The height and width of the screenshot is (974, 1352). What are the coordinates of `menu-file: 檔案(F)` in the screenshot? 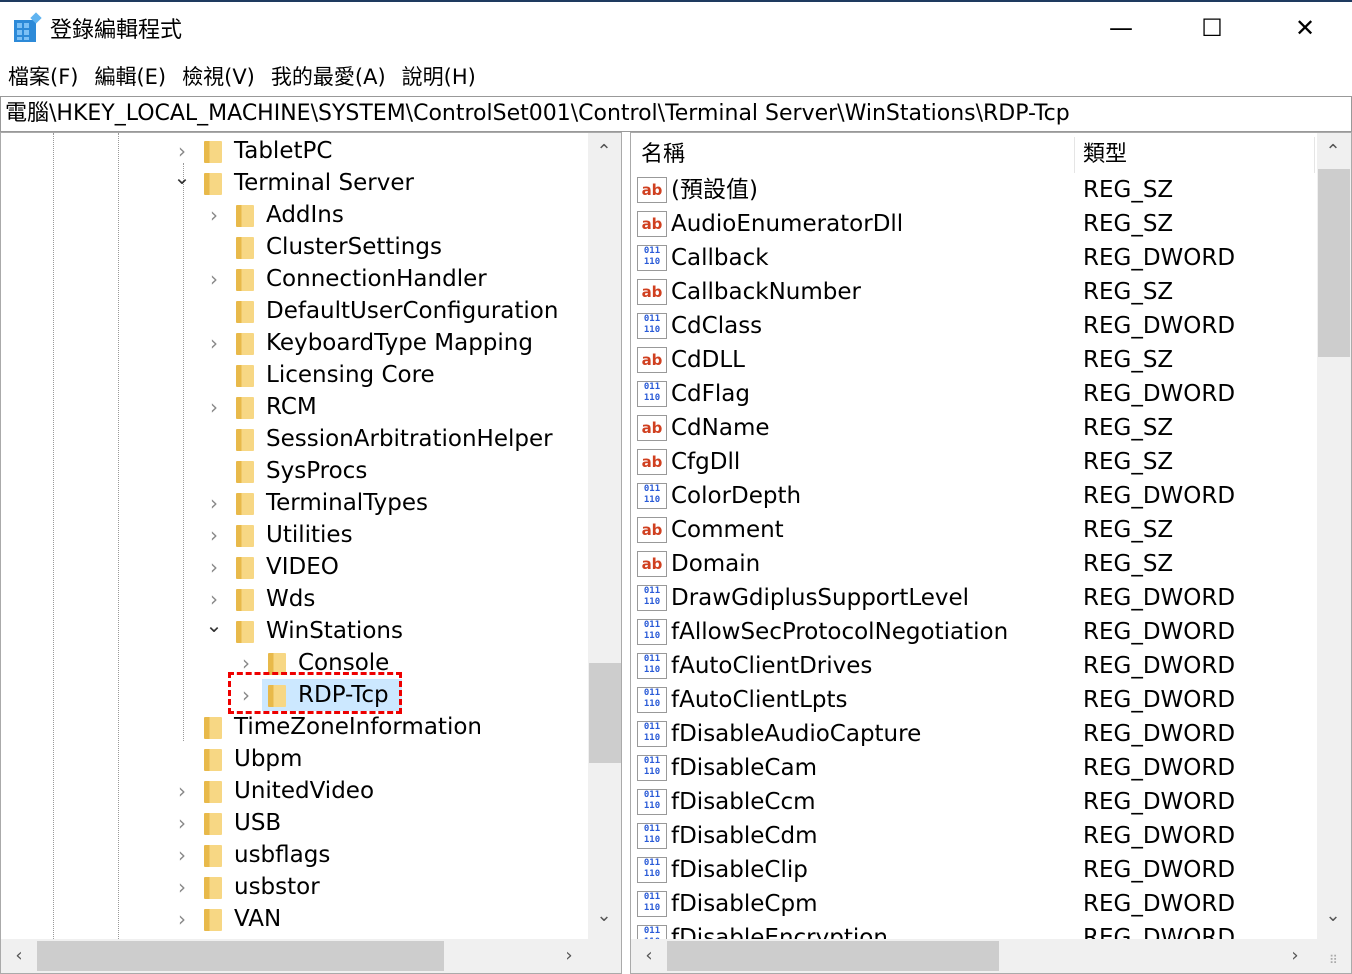 It's located at (43, 77).